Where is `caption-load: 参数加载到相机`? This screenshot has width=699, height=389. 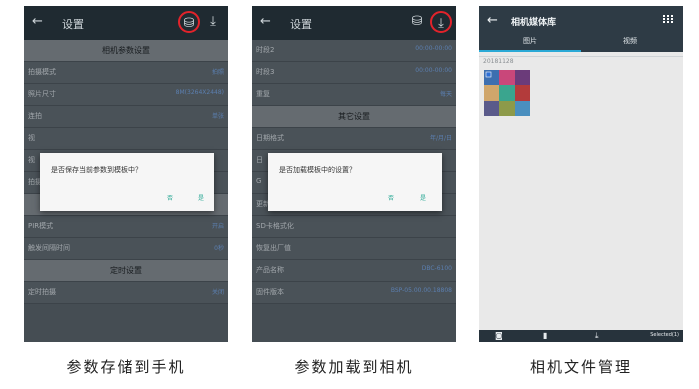
caption-load: 参数加载到相机 is located at coordinates (354, 367).